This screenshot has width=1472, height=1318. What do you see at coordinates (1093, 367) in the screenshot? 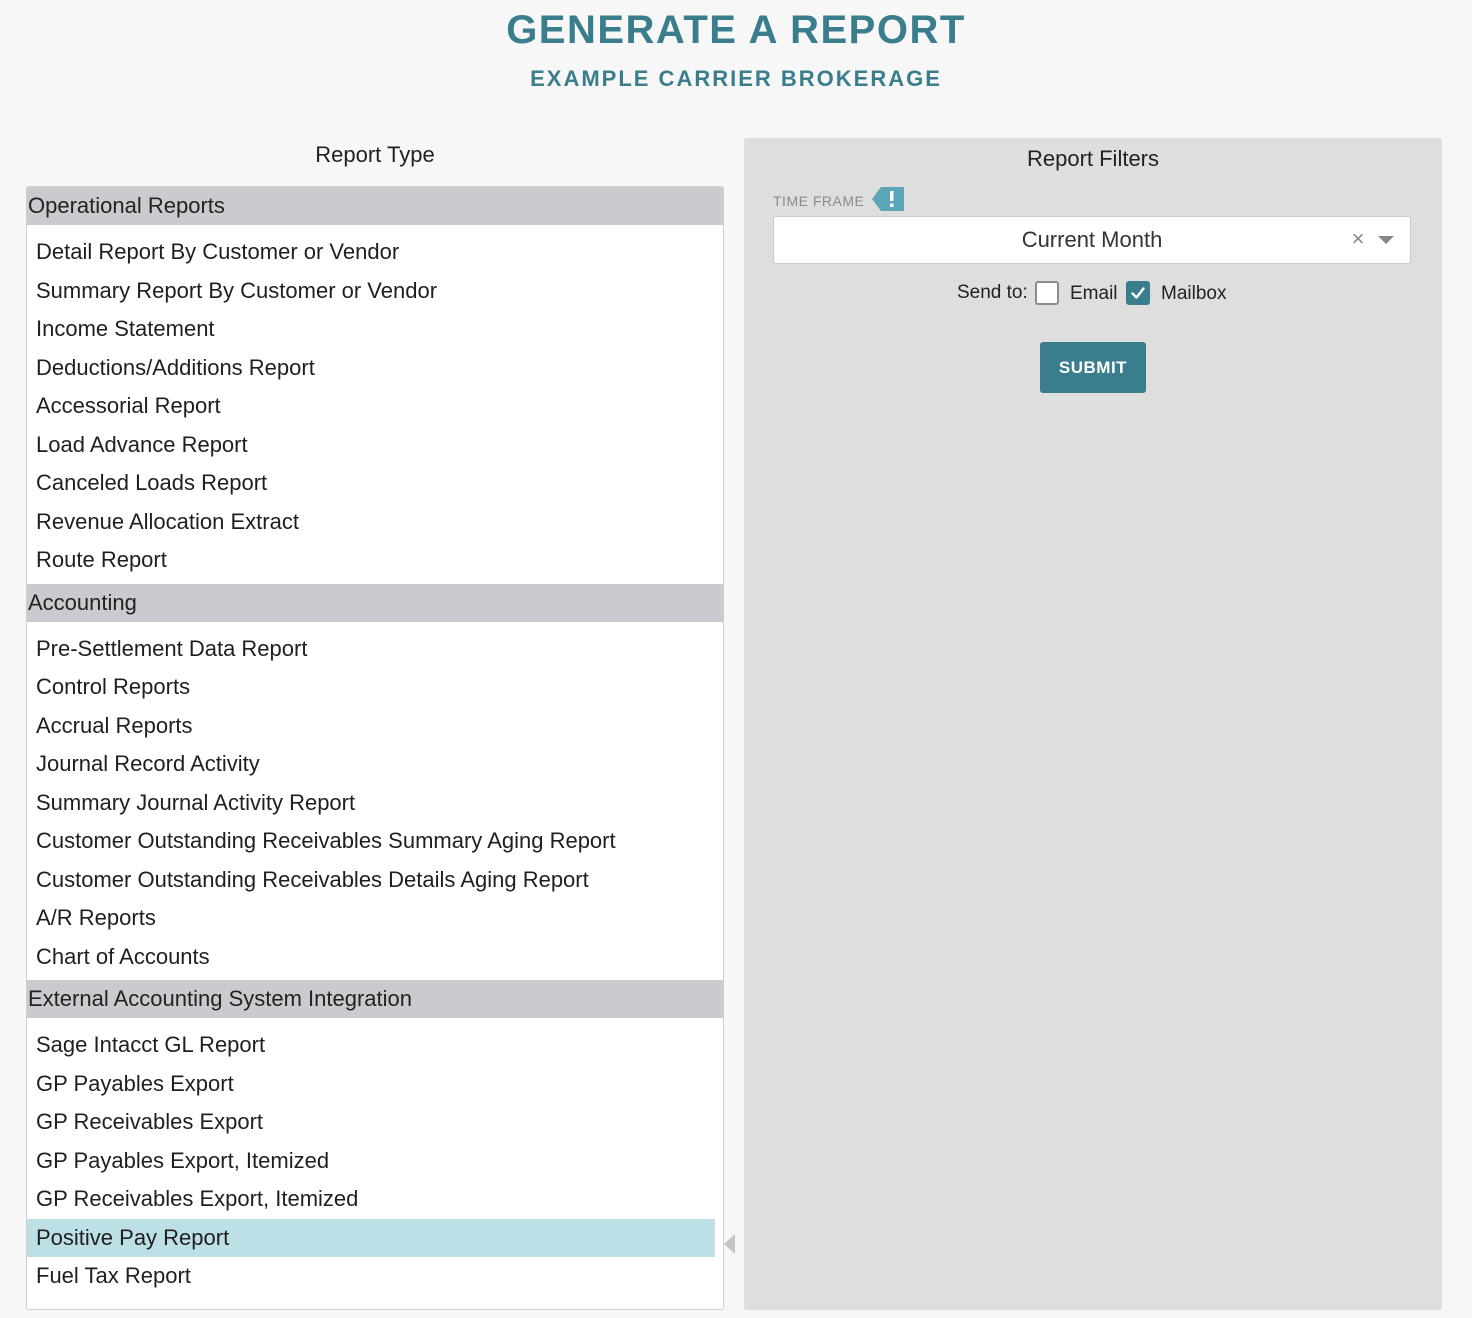
I see `submit-button: SUBMIT` at bounding box center [1093, 367].